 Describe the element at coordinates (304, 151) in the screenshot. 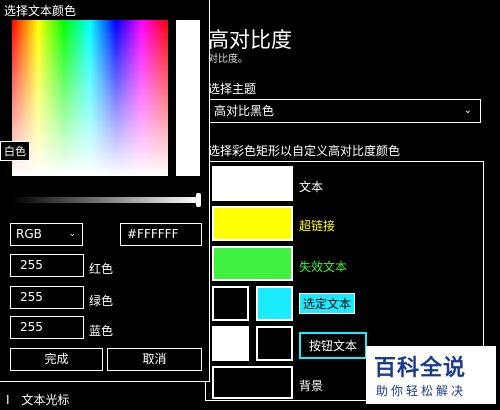

I see `colors-label: 选择彩色矩形以自定义高对比度颜色` at that location.